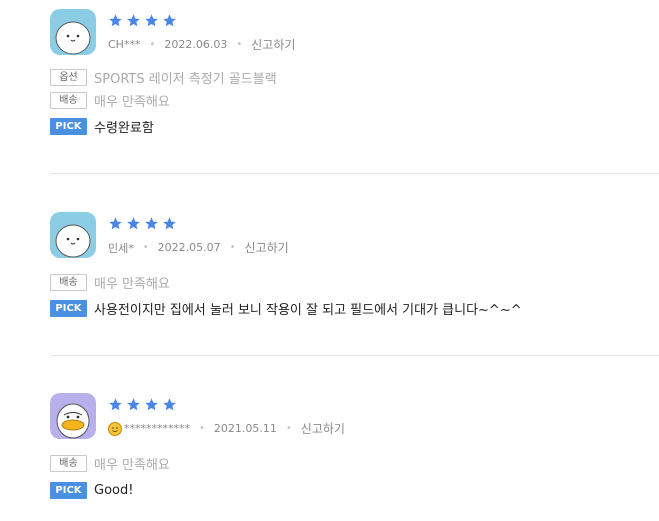 This screenshot has height=521, width=659. What do you see at coordinates (114, 490) in the screenshot?
I see `review-comment: Good!` at bounding box center [114, 490].